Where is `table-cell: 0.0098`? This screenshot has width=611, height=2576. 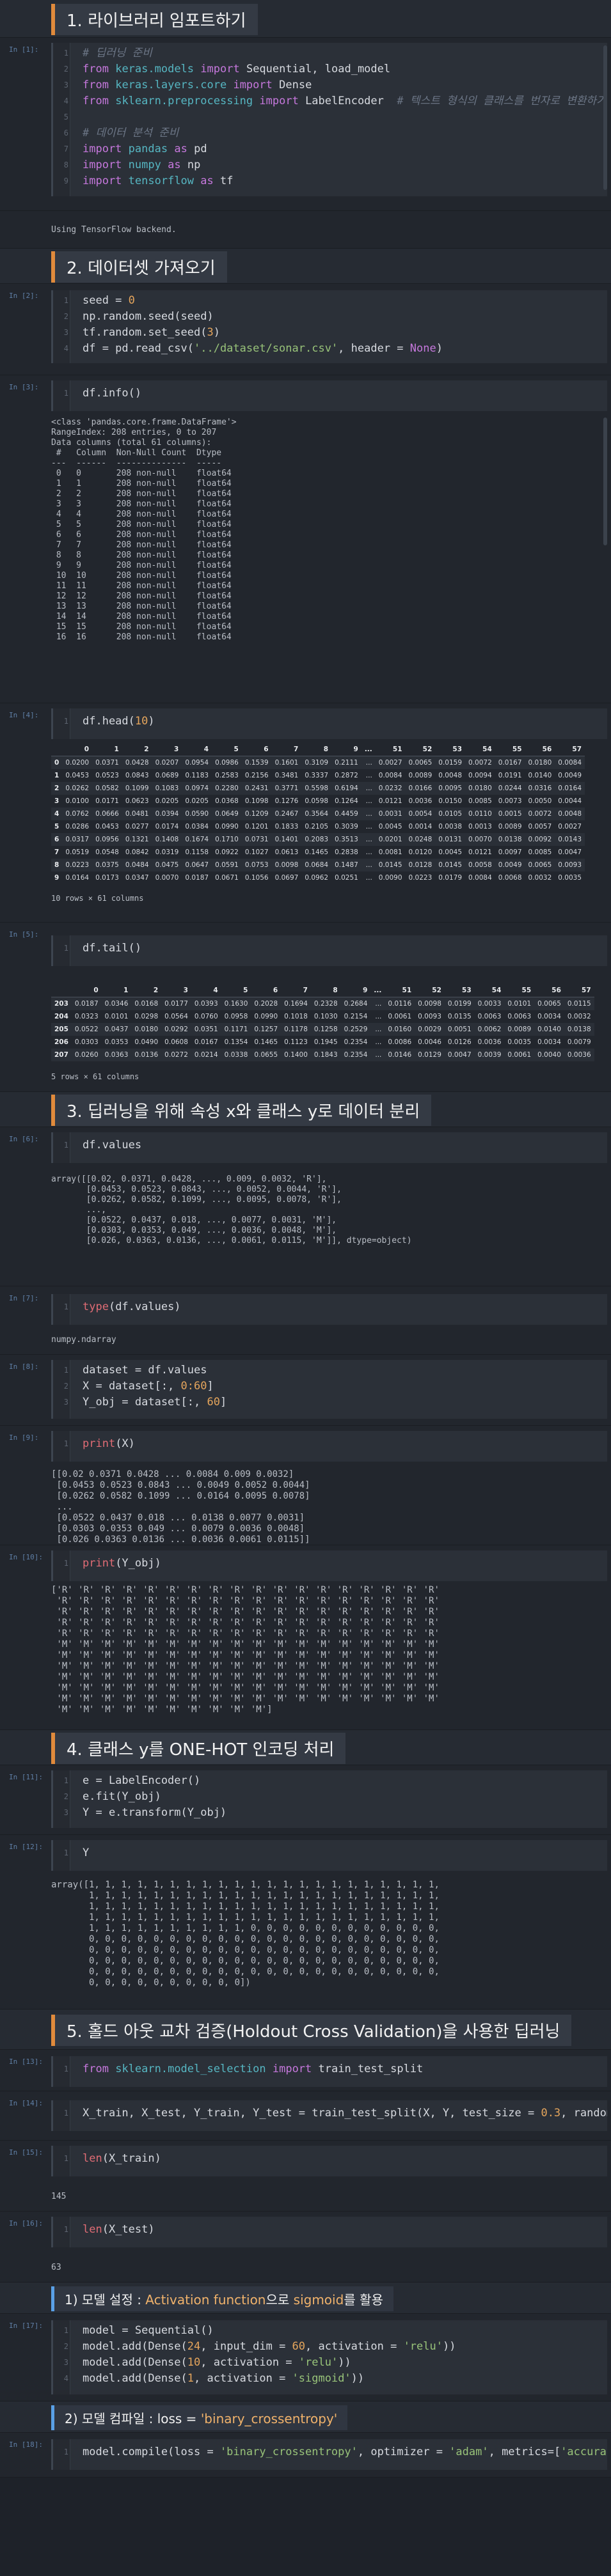 table-cell: 0.0098 is located at coordinates (429, 1004).